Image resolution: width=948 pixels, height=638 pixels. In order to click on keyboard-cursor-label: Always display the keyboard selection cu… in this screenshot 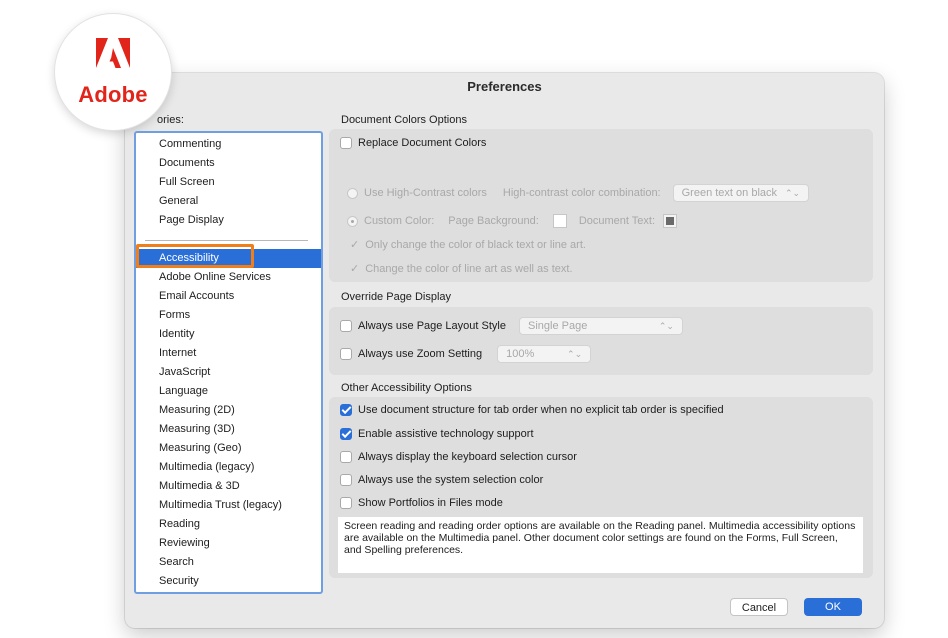, I will do `click(467, 457)`.